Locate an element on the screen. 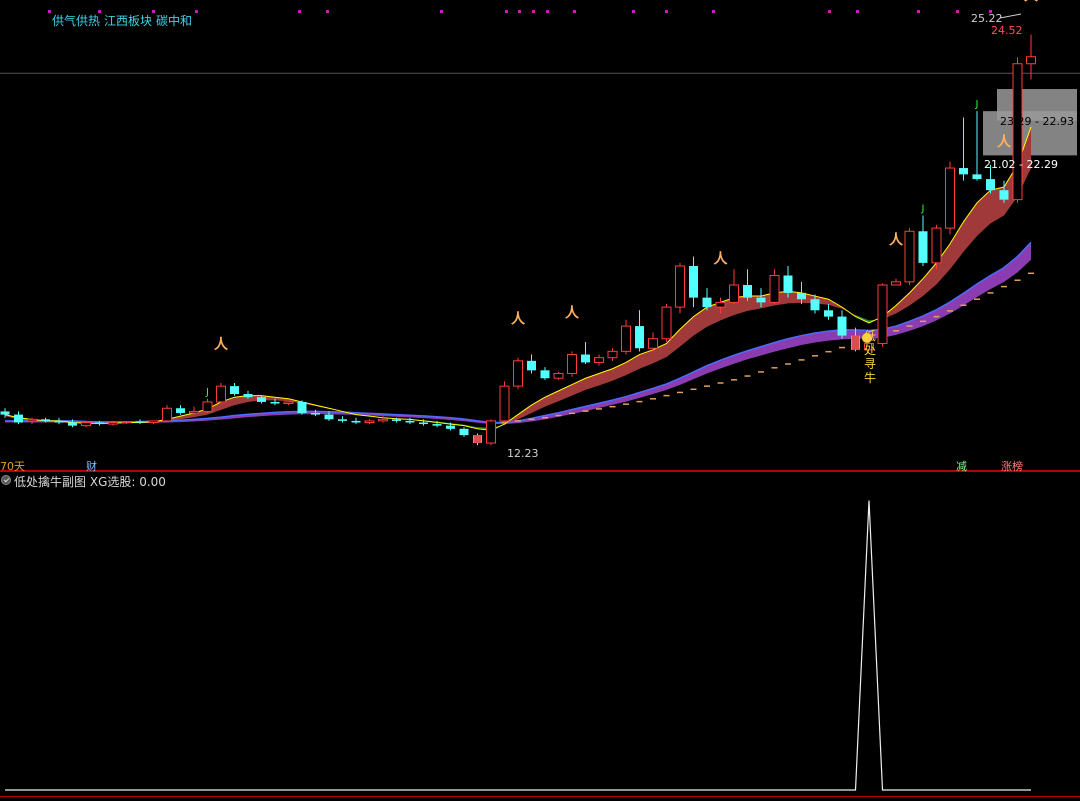 This screenshot has height=801, width=1080. signal-text-char: 牛 is located at coordinates (870, 377).